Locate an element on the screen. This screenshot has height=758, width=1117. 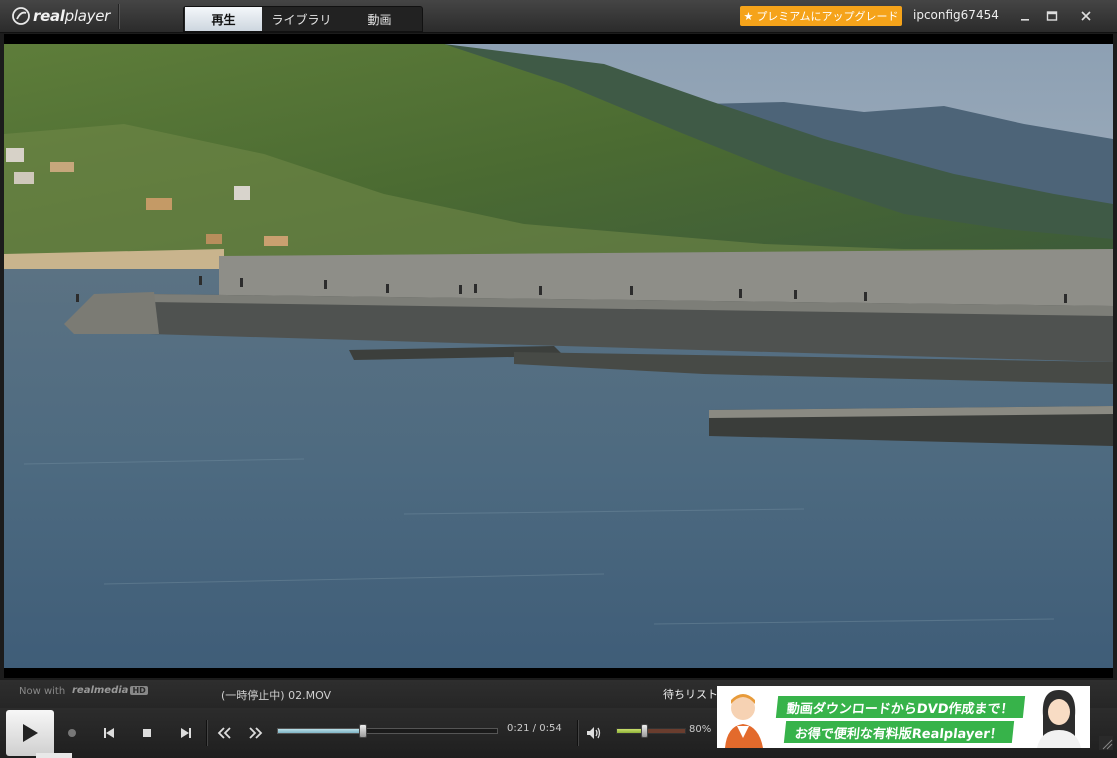
ad-banner: 動画ダウンロードからDVD作成まで！ お得で便利な有料版Realplayer！ is located at coordinates (903, 717).